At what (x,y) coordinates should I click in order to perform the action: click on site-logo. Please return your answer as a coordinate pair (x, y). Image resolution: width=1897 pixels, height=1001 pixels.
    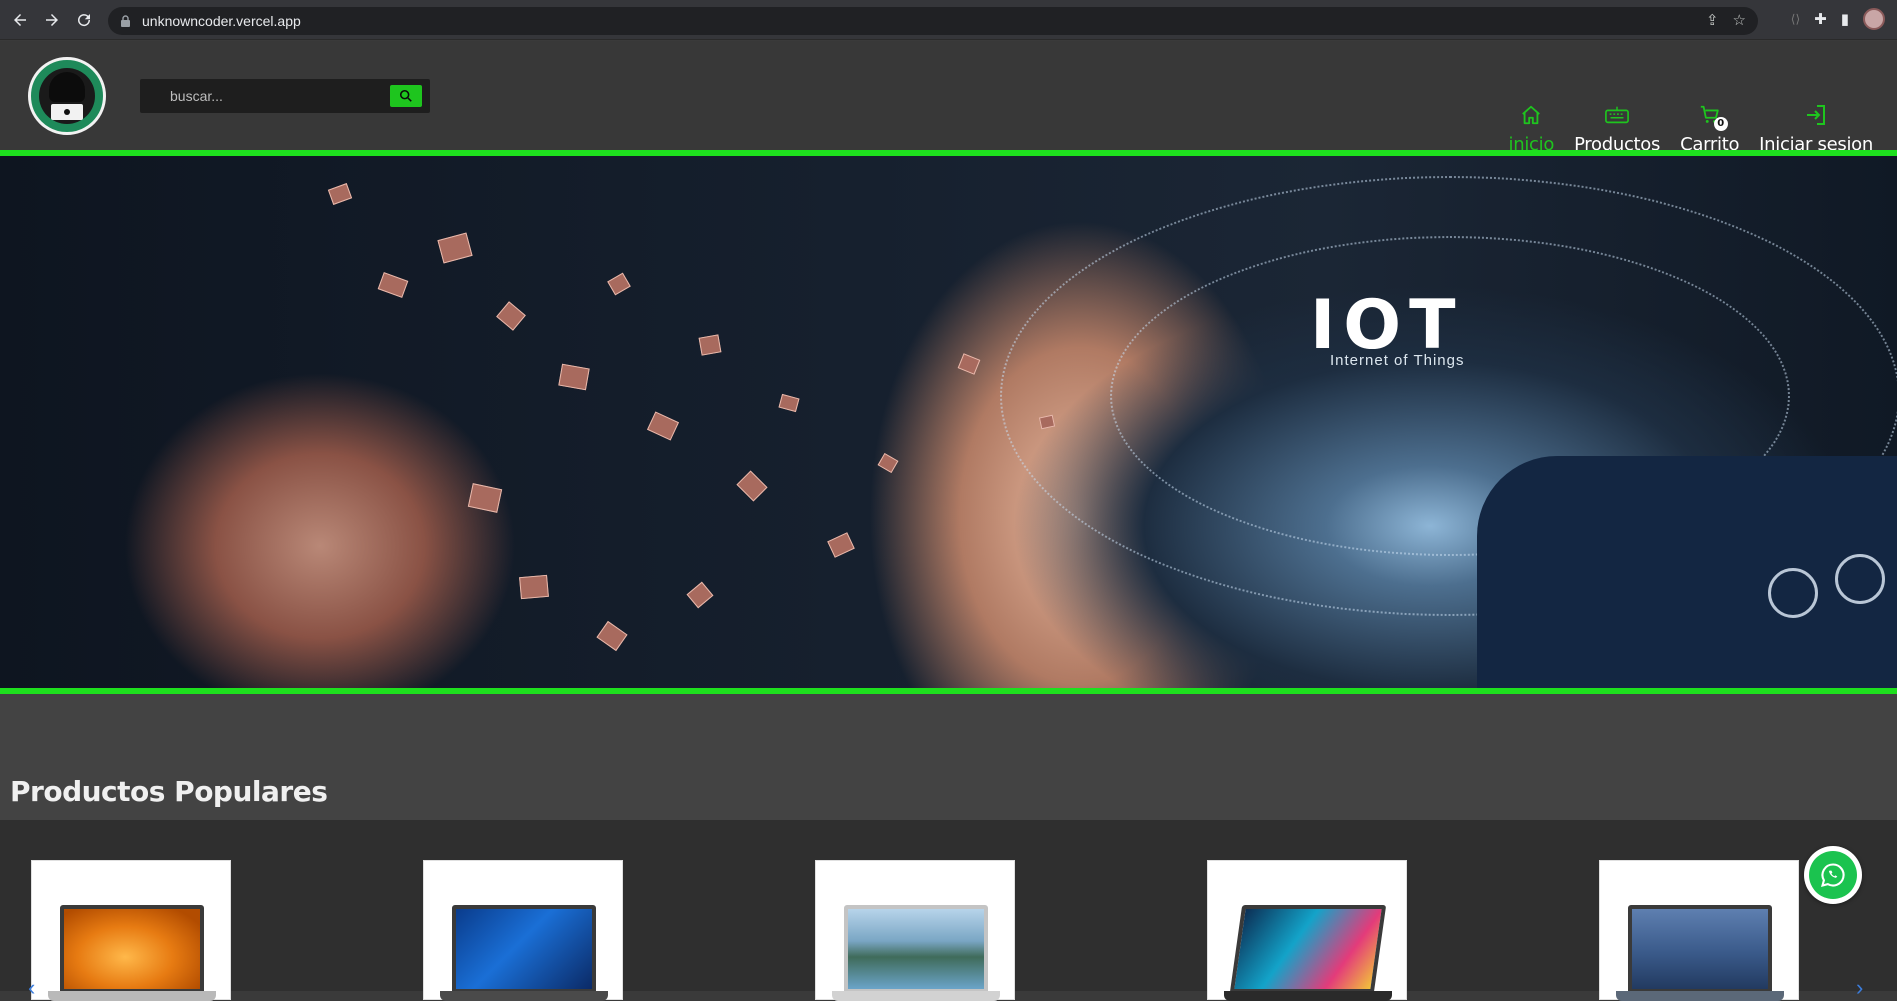
    Looking at the image, I should click on (67, 96).